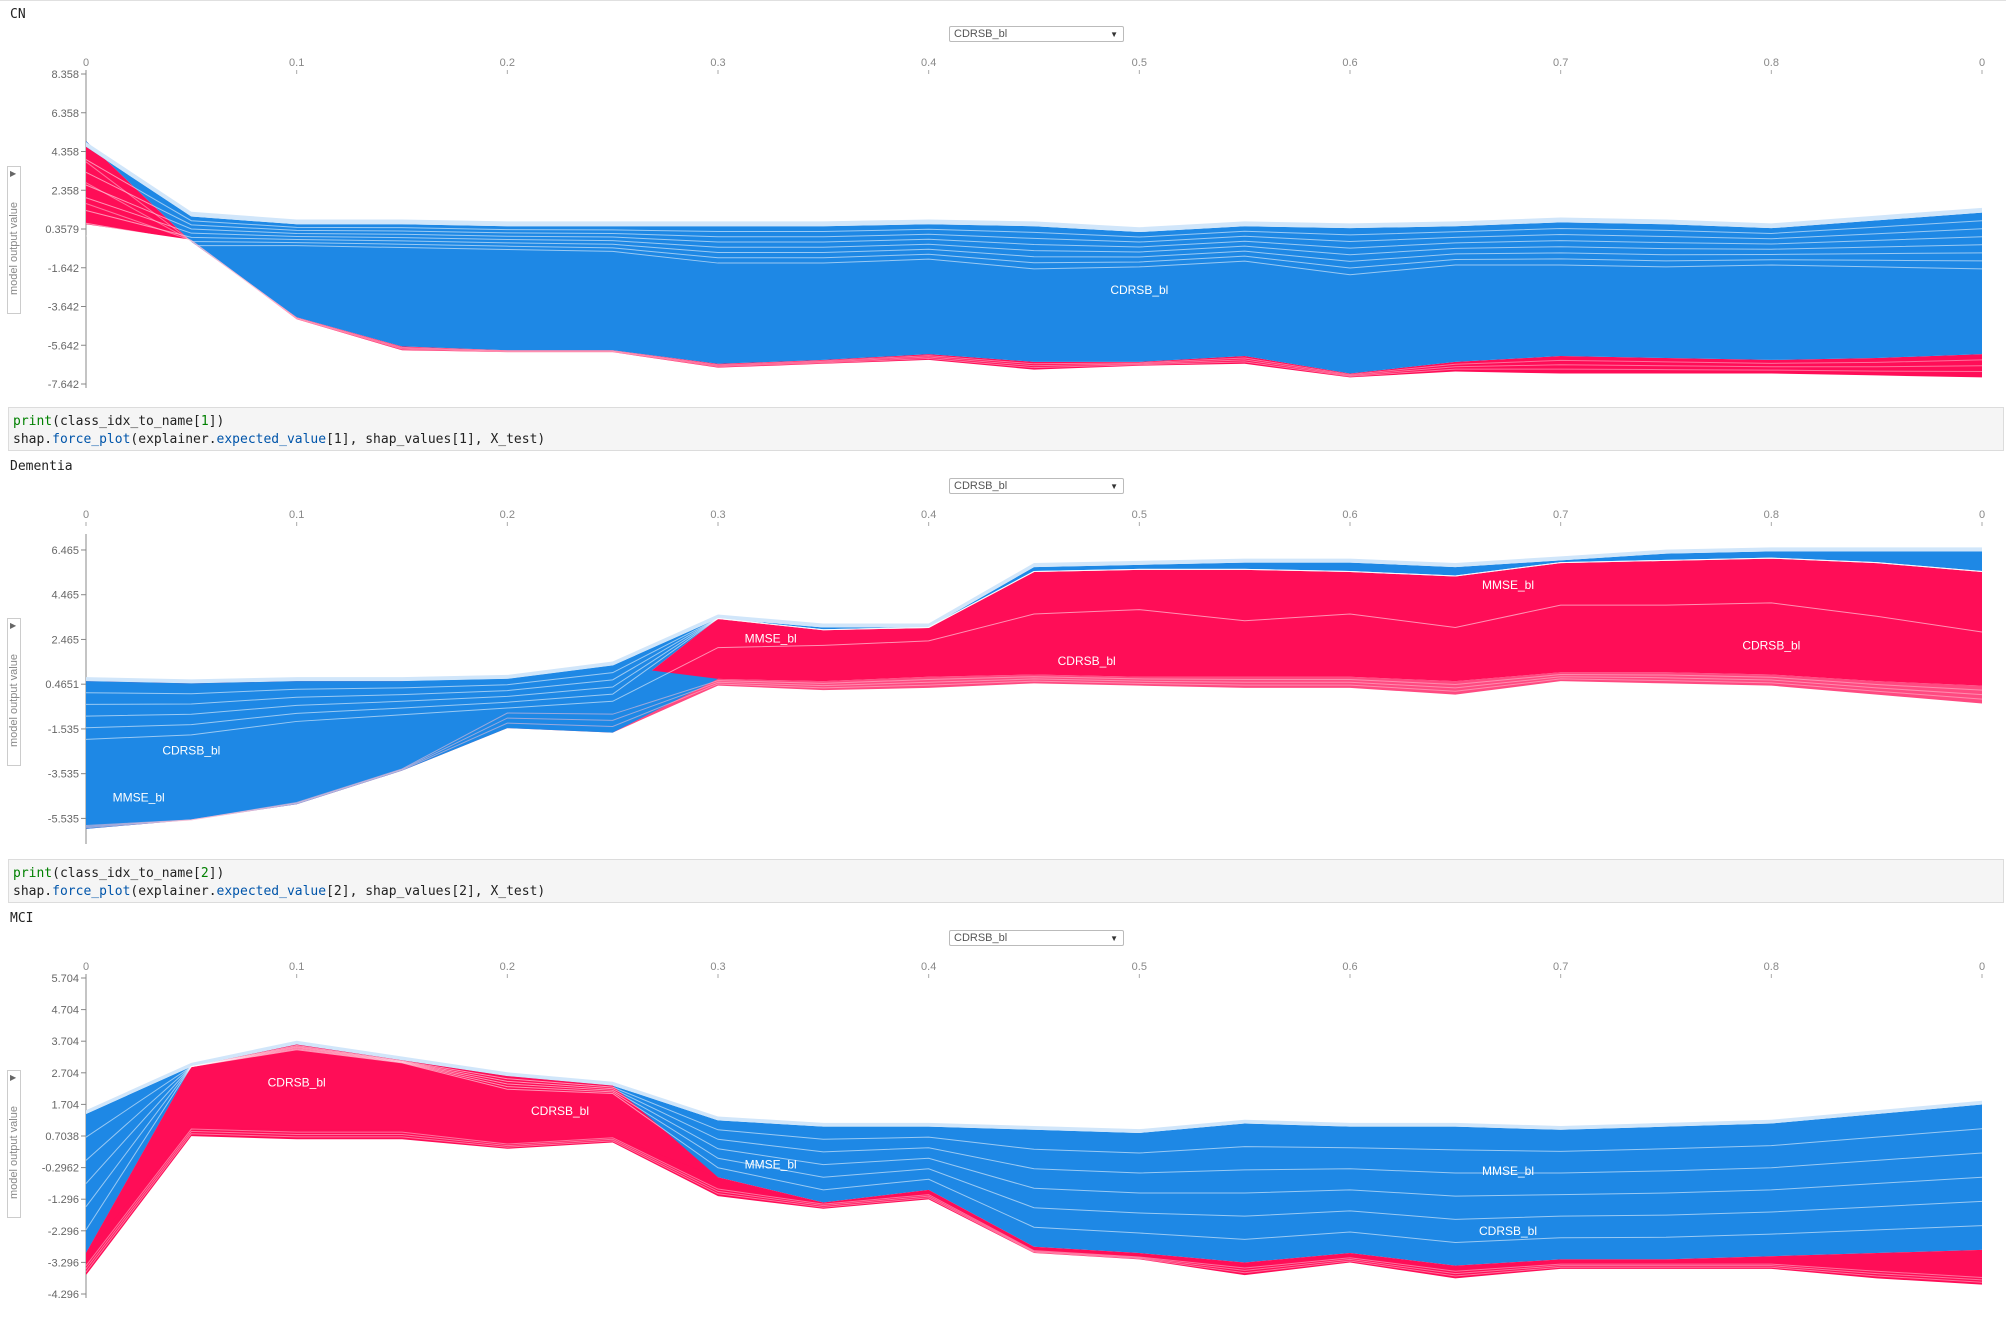 The width and height of the screenshot is (2006, 1320). What do you see at coordinates (63, 385) in the screenshot?
I see `y-tick-label: -7.642` at bounding box center [63, 385].